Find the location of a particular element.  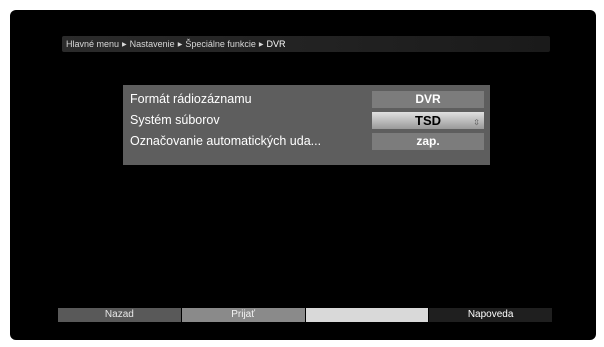

setting-row-recording-format: Formát rádiozáznamu DVR is located at coordinates (306, 99).